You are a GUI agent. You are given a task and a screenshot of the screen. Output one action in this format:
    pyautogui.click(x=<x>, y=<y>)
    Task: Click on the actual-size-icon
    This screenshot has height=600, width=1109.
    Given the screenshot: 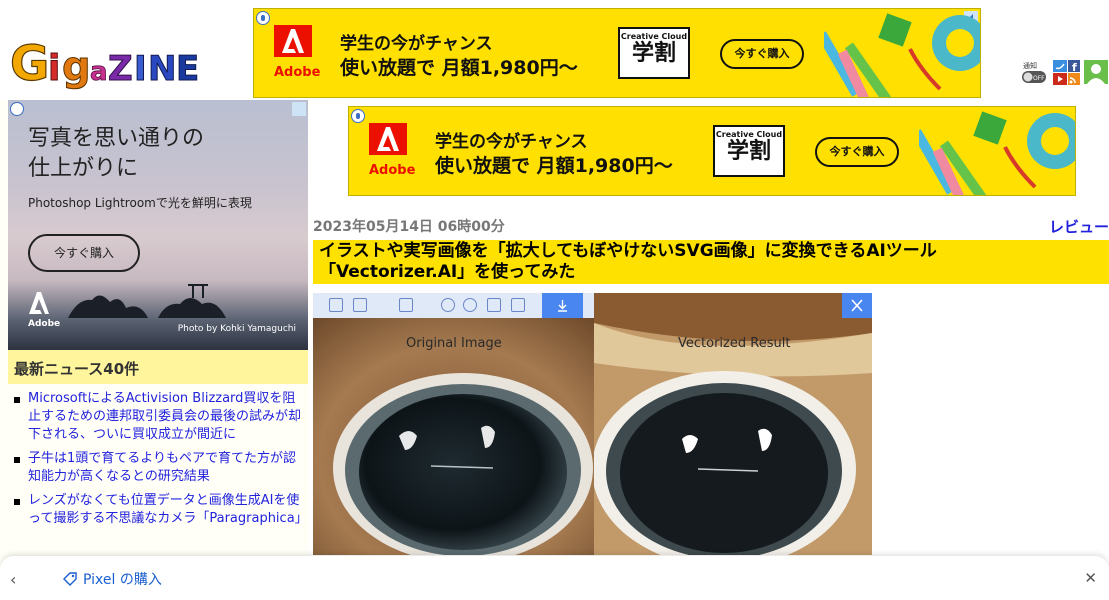 What is the action you would take?
    pyautogui.click(x=518, y=305)
    